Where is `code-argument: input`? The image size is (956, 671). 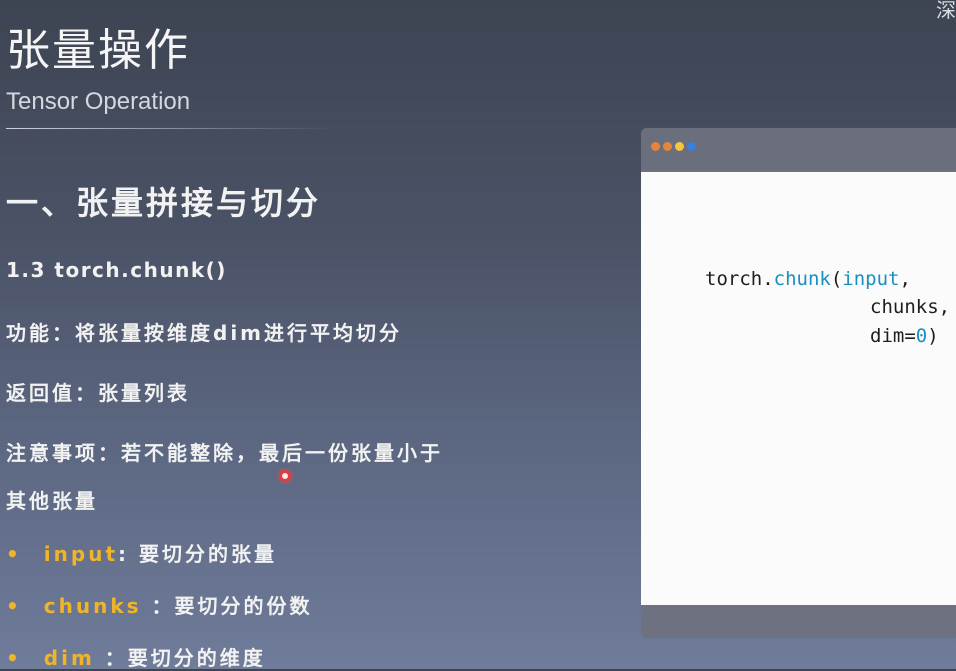 code-argument: input is located at coordinates (871, 279).